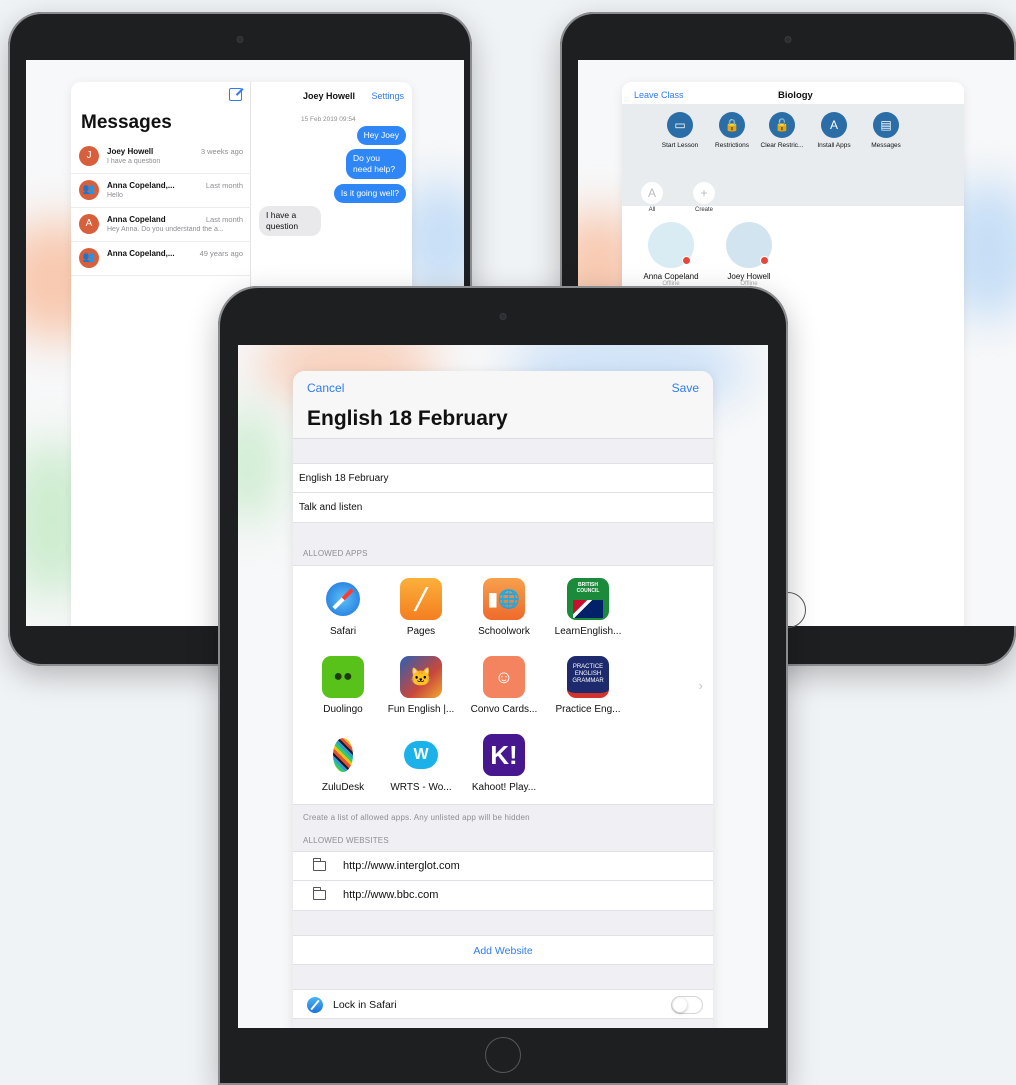 This screenshot has width=1016, height=1085. What do you see at coordinates (221, 151) in the screenshot?
I see `conversation-time: 3 weeks ago` at bounding box center [221, 151].